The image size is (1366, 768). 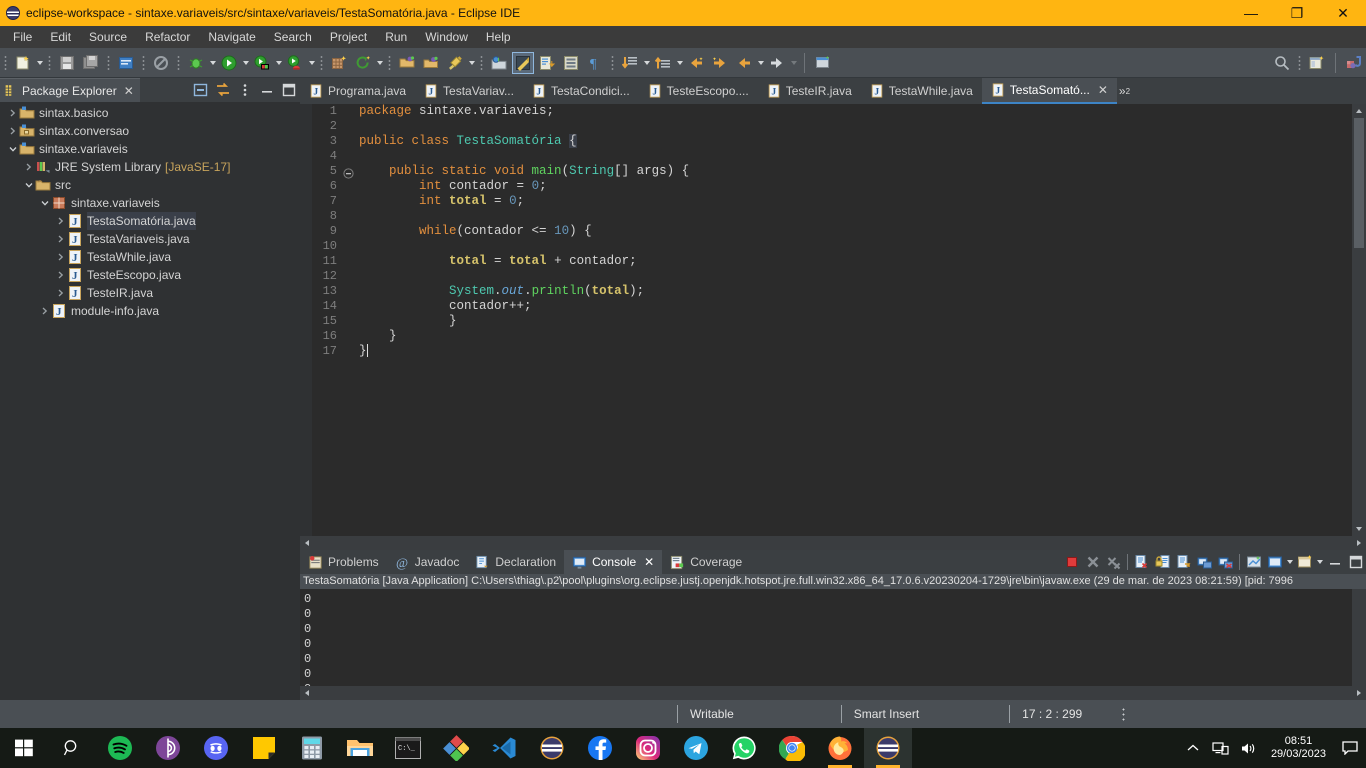 What do you see at coordinates (1251, 13) in the screenshot?
I see `minimize-button: —` at bounding box center [1251, 13].